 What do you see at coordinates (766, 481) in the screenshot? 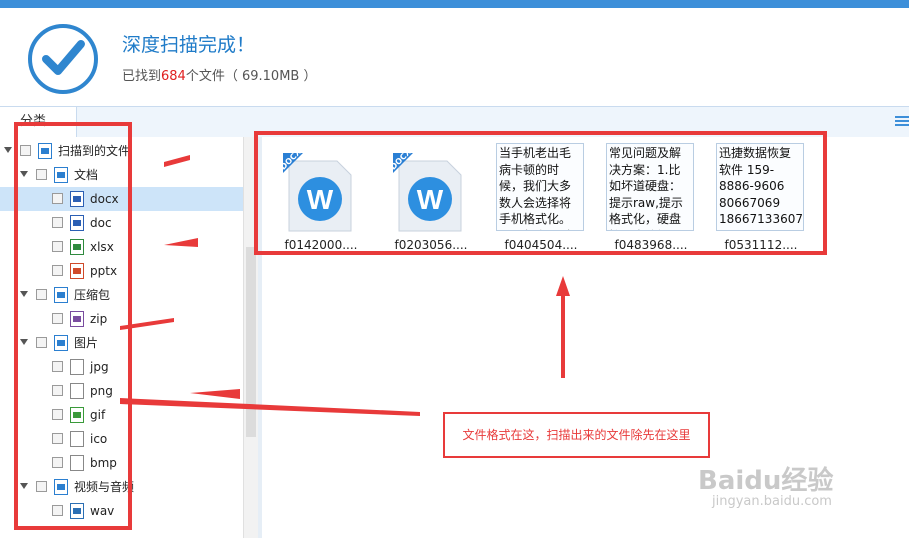
I see `watermark-logo: Baidu经验` at bounding box center [766, 481].